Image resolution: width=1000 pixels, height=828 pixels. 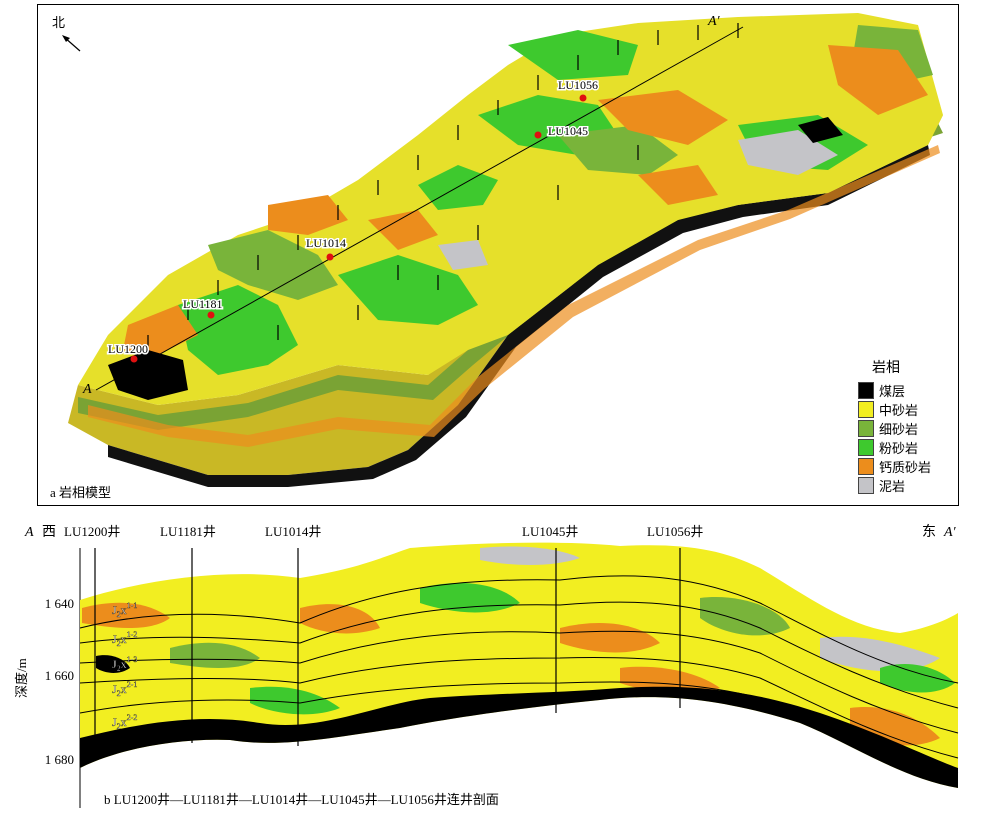 I want to click on legend-label: 中砂岩, so click(x=899, y=410).